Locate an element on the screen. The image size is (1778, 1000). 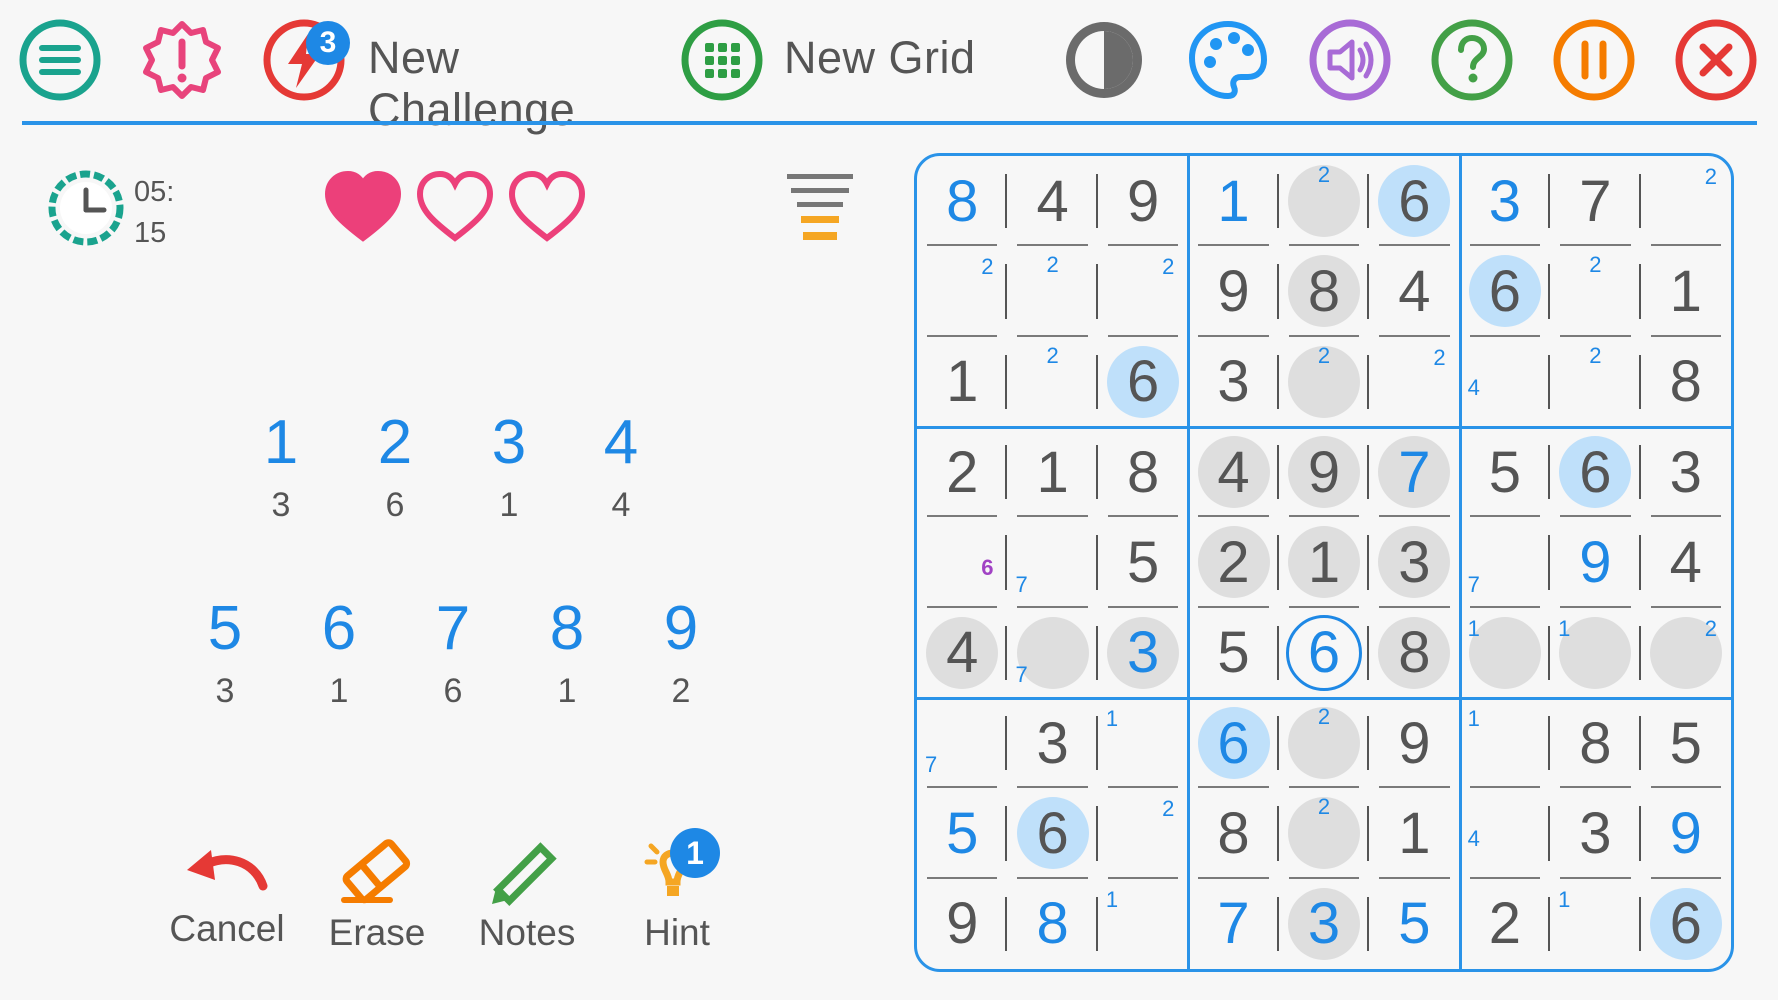
digit-key-8: 81 is located at coordinates (567, 654).